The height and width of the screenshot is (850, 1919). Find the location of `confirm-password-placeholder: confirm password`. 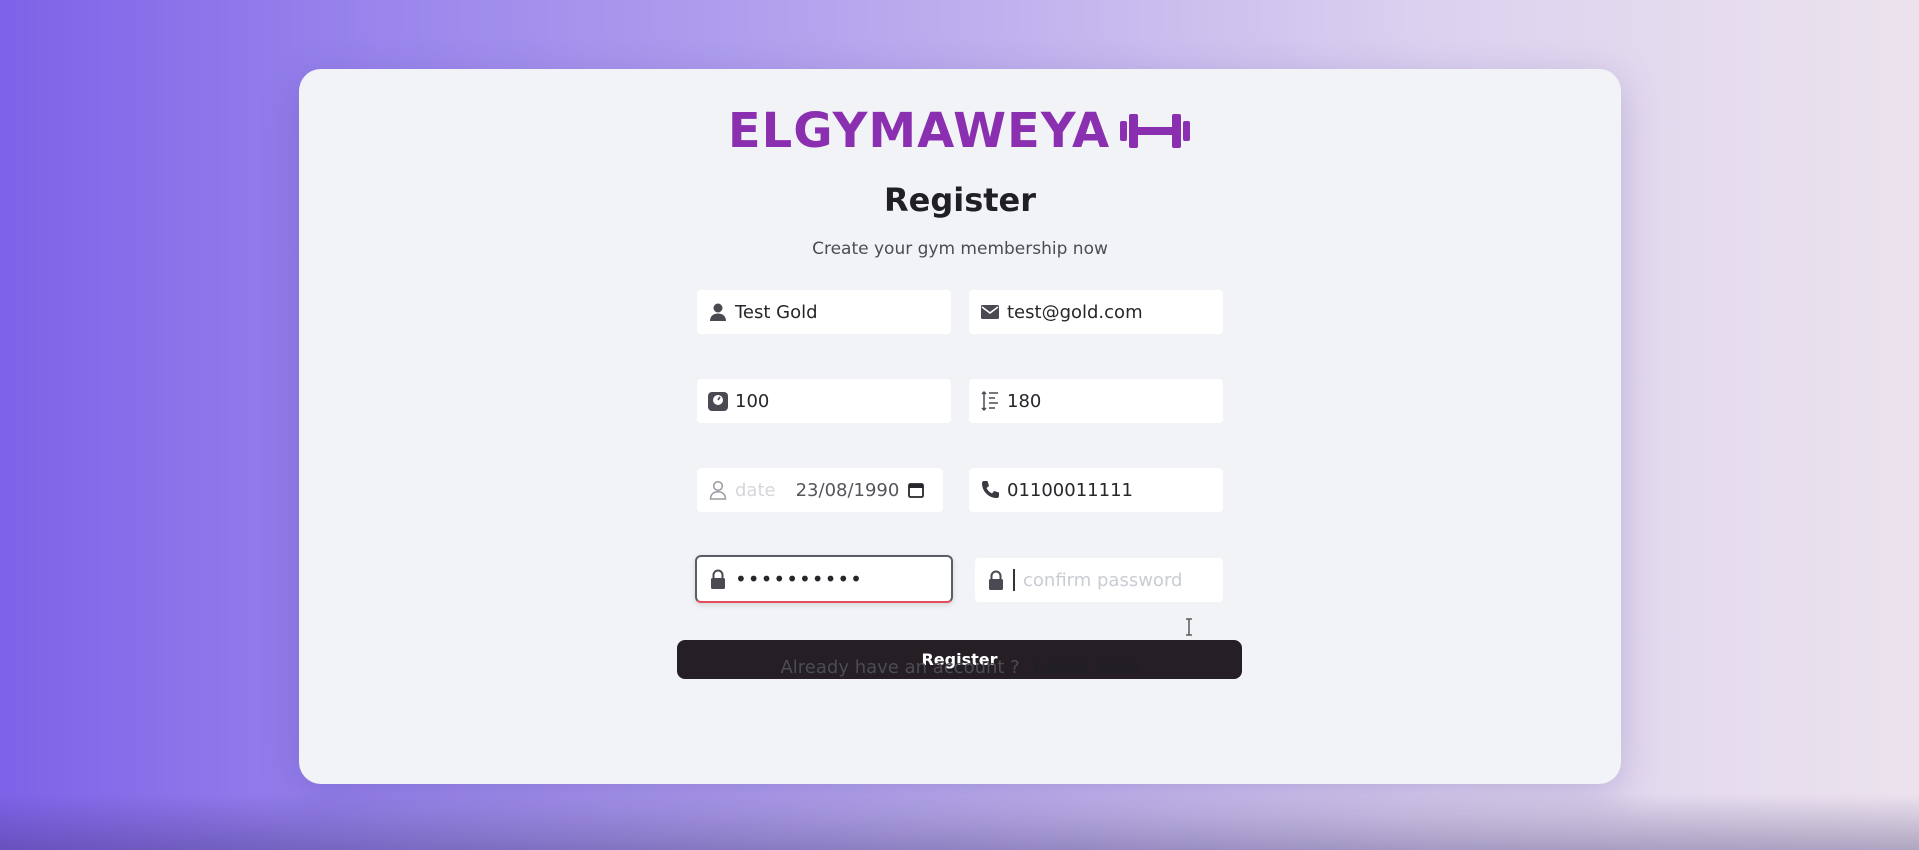

confirm-password-placeholder: confirm password is located at coordinates (1103, 580).